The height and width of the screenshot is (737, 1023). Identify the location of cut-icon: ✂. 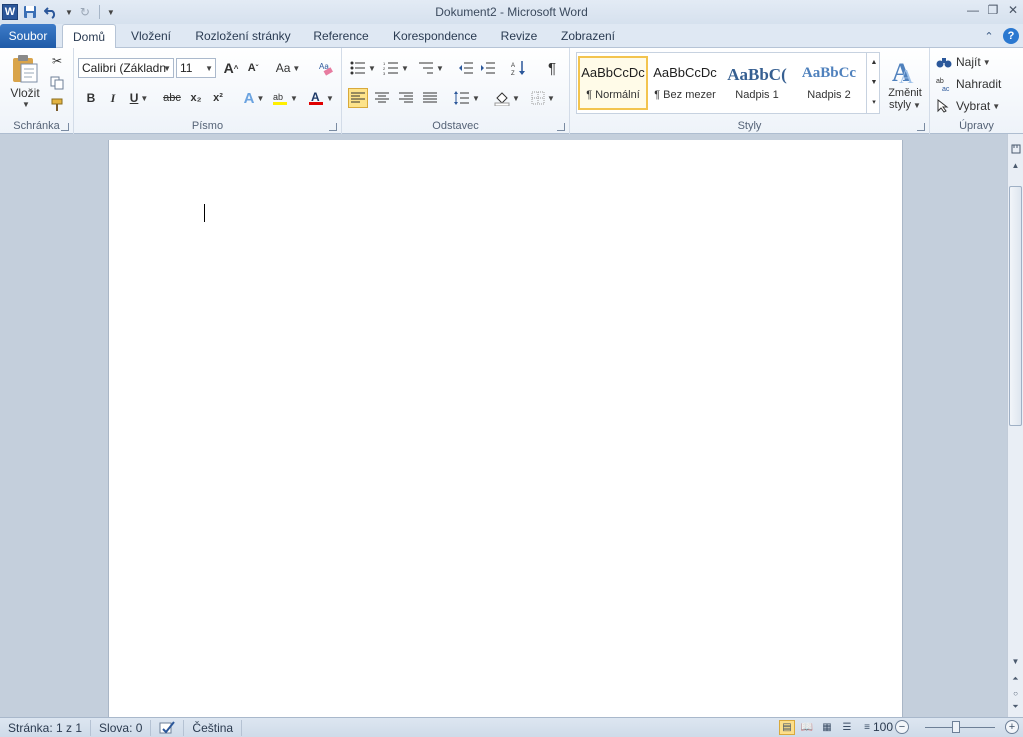
(57, 61).